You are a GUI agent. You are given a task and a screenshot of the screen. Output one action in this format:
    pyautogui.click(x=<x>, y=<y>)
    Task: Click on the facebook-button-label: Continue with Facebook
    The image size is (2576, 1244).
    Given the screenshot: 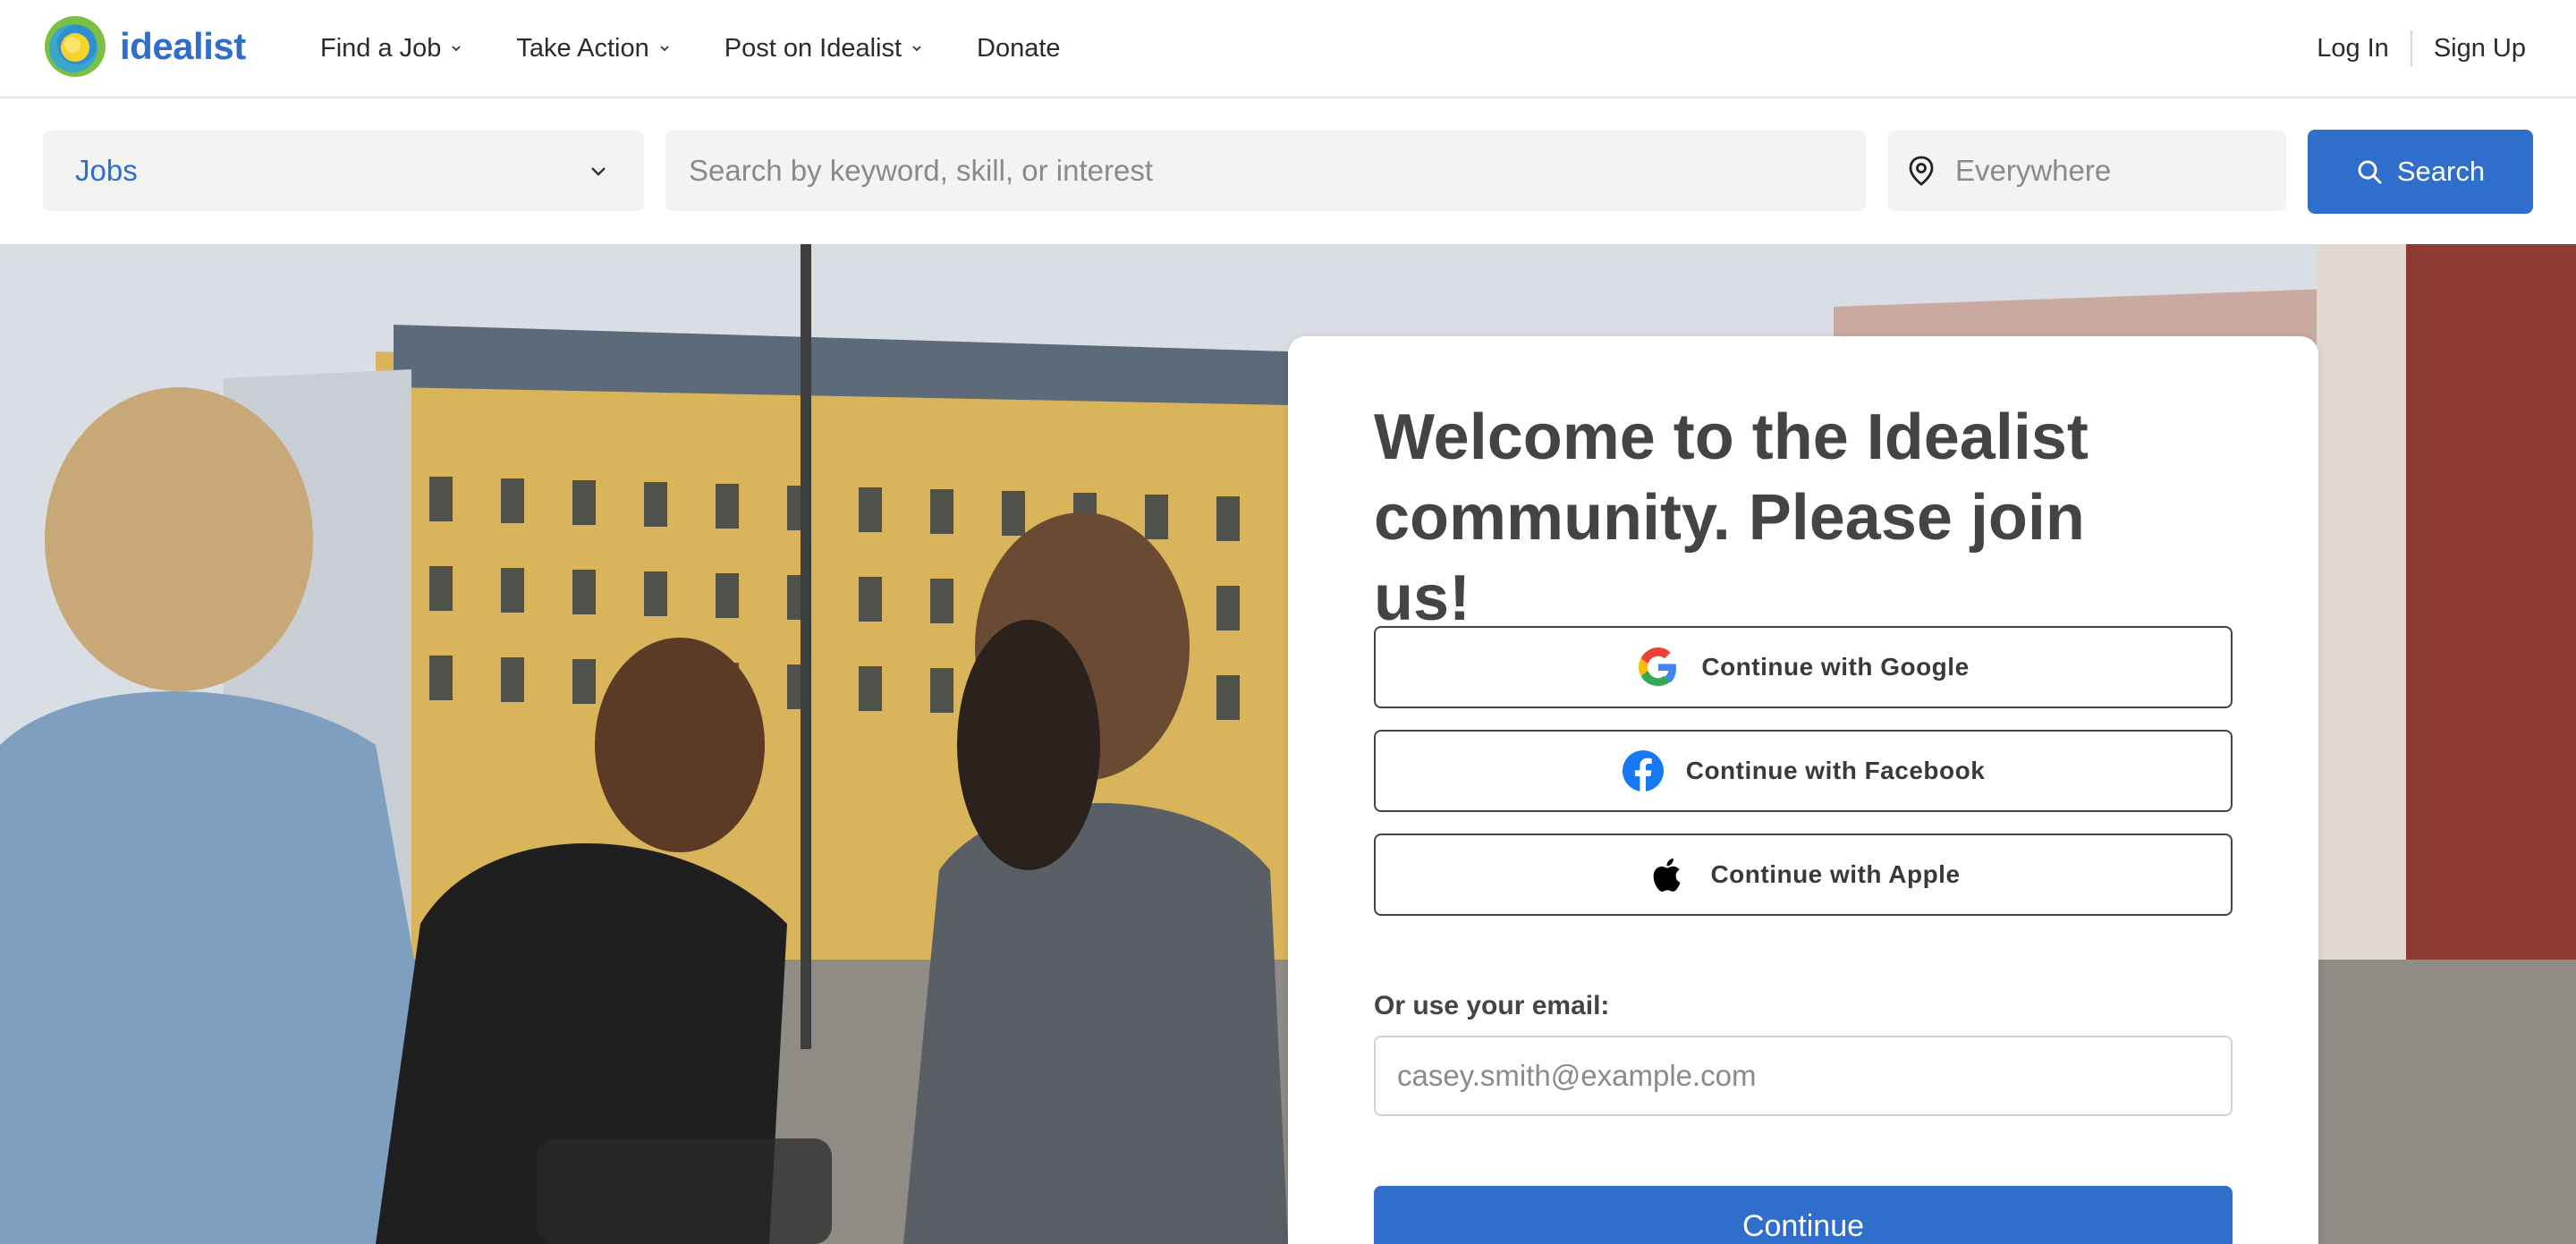 What is the action you would take?
    pyautogui.click(x=1835, y=770)
    